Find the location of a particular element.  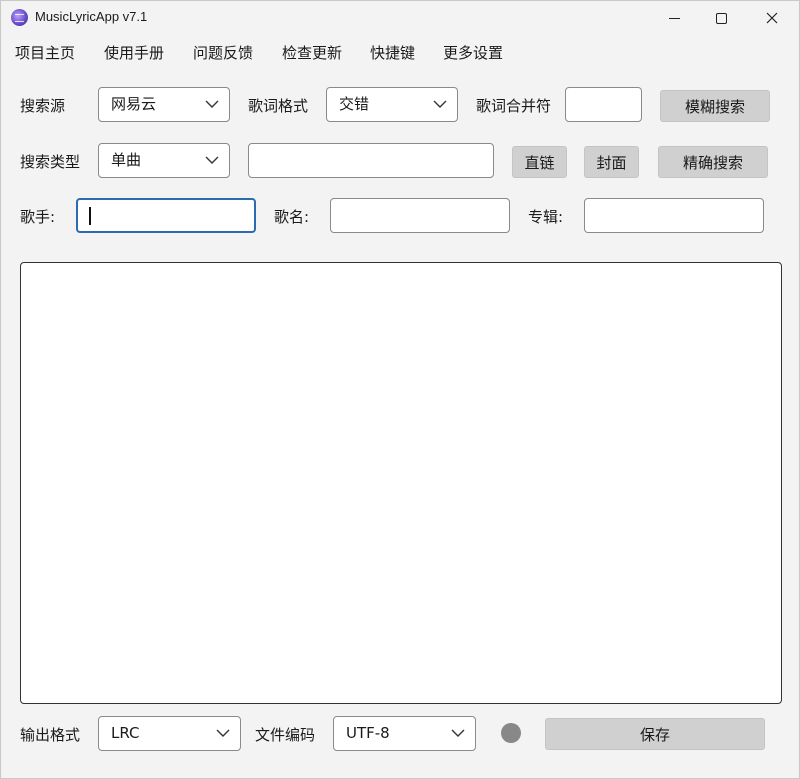

search-source-select: 网易云 is located at coordinates (164, 104).